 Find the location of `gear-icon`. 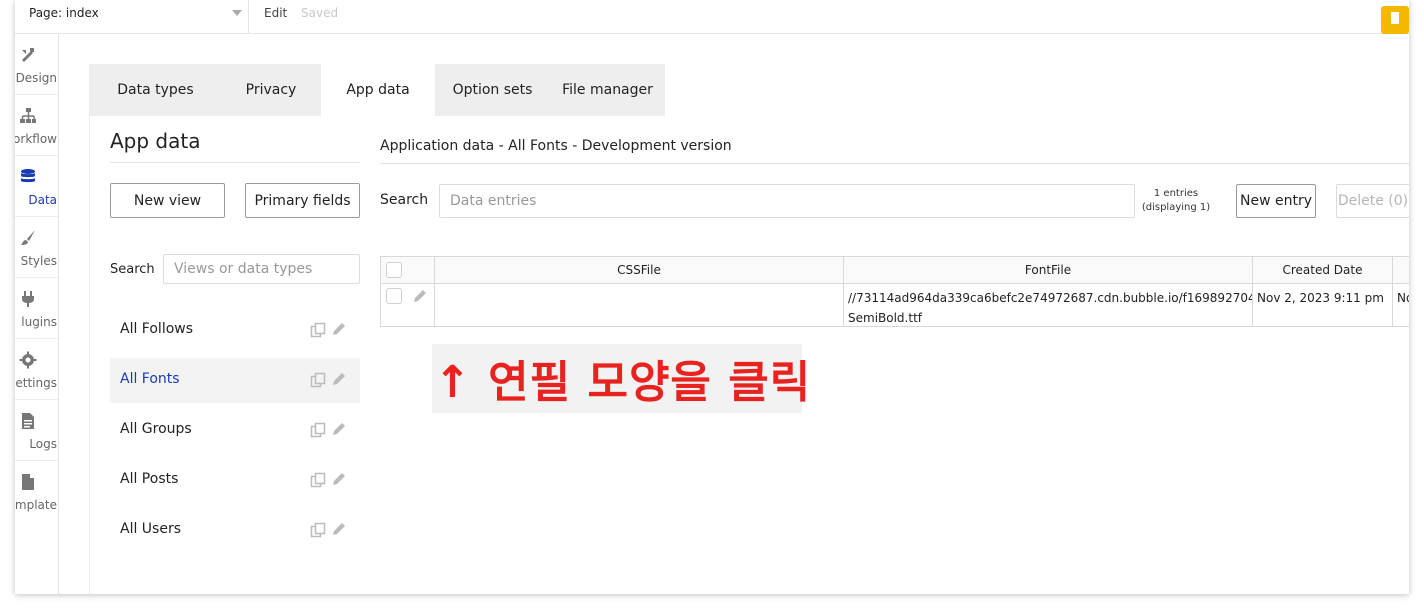

gear-icon is located at coordinates (28, 360).